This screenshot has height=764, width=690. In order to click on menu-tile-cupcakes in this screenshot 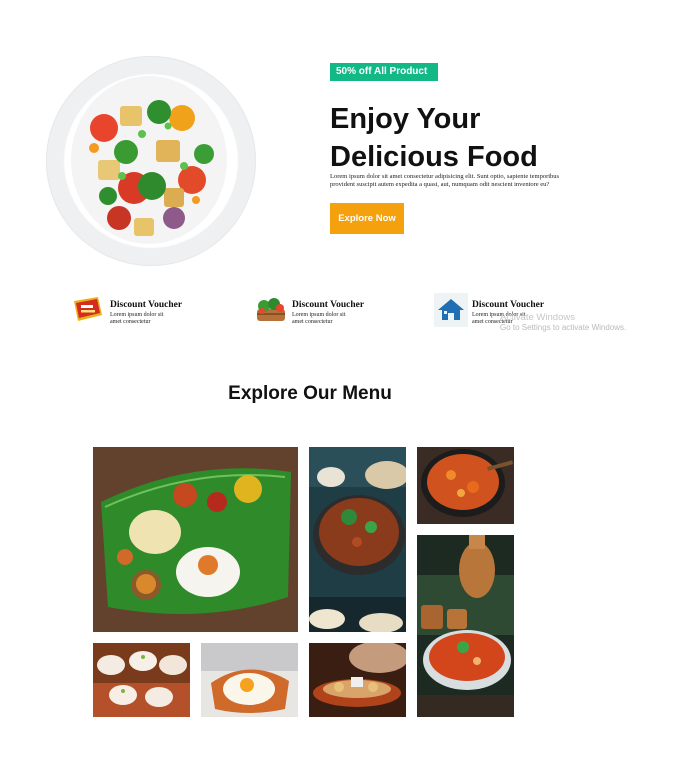, I will do `click(141, 680)`.